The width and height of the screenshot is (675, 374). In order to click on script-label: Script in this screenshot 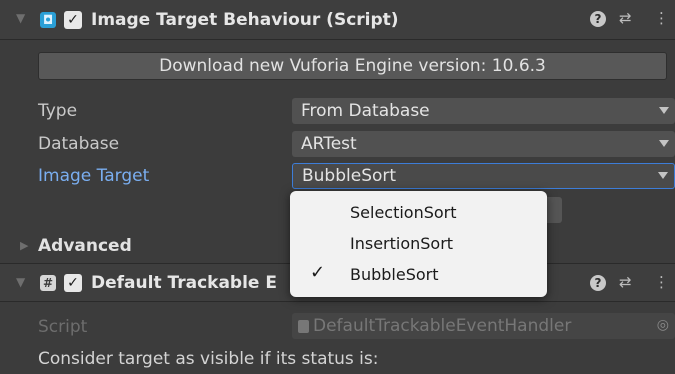, I will do `click(63, 327)`.